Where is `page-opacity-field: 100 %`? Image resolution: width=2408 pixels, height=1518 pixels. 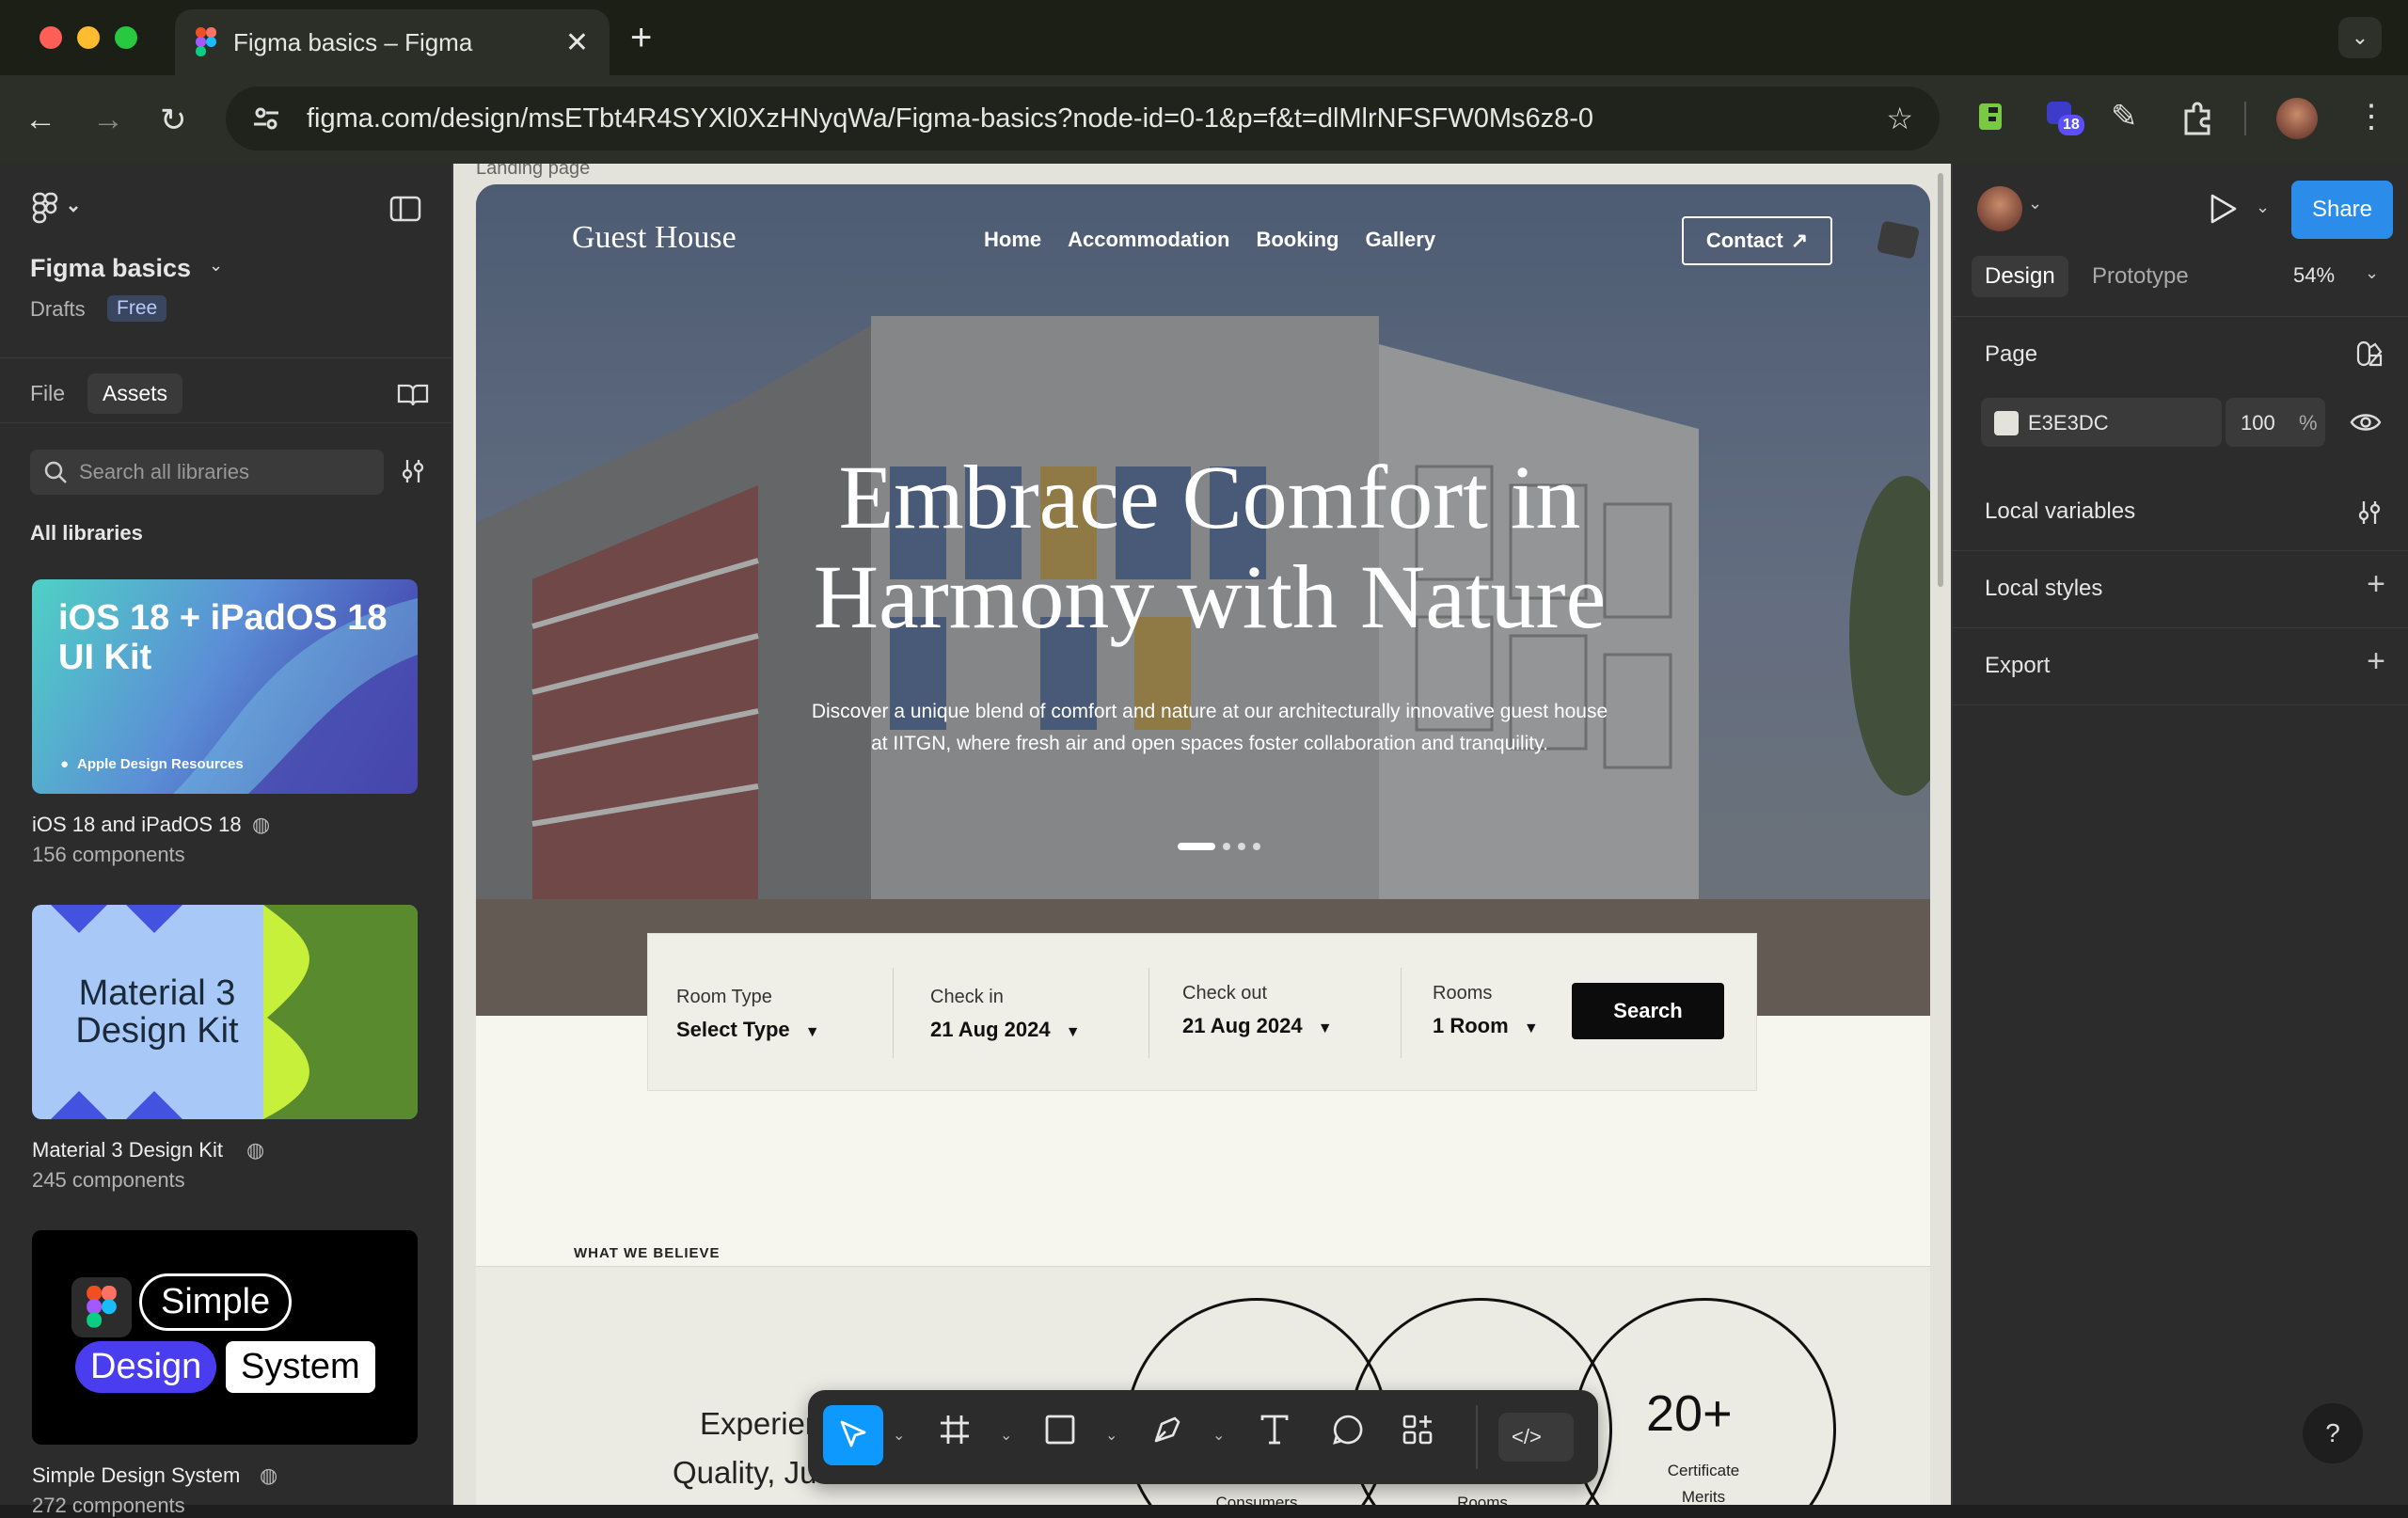
page-opacity-field: 100 % is located at coordinates (2276, 422).